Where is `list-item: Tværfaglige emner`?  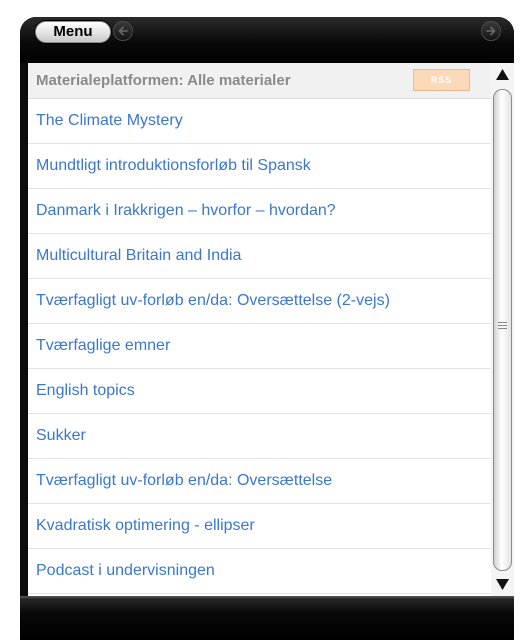 list-item: Tværfaglige emner is located at coordinates (259, 346).